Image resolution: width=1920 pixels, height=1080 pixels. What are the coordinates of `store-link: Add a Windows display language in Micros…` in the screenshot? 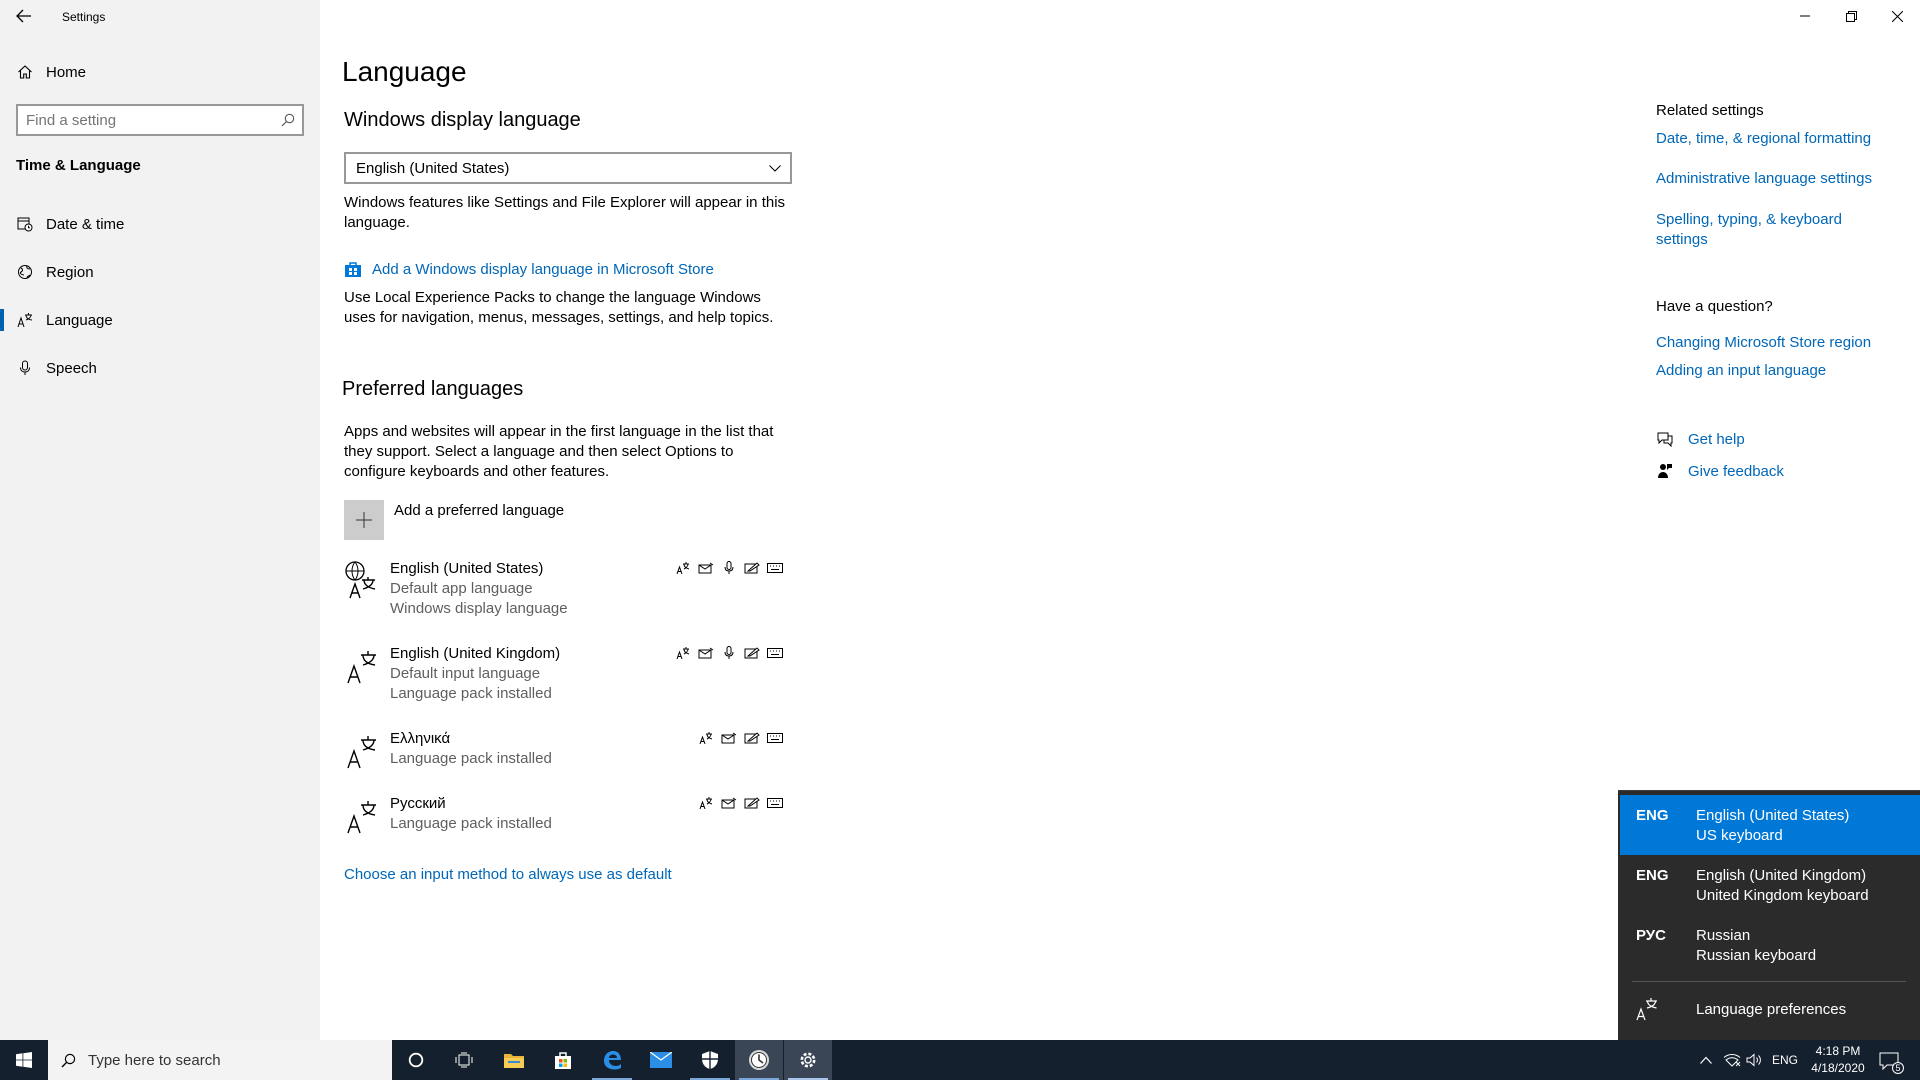 It's located at (543, 269).